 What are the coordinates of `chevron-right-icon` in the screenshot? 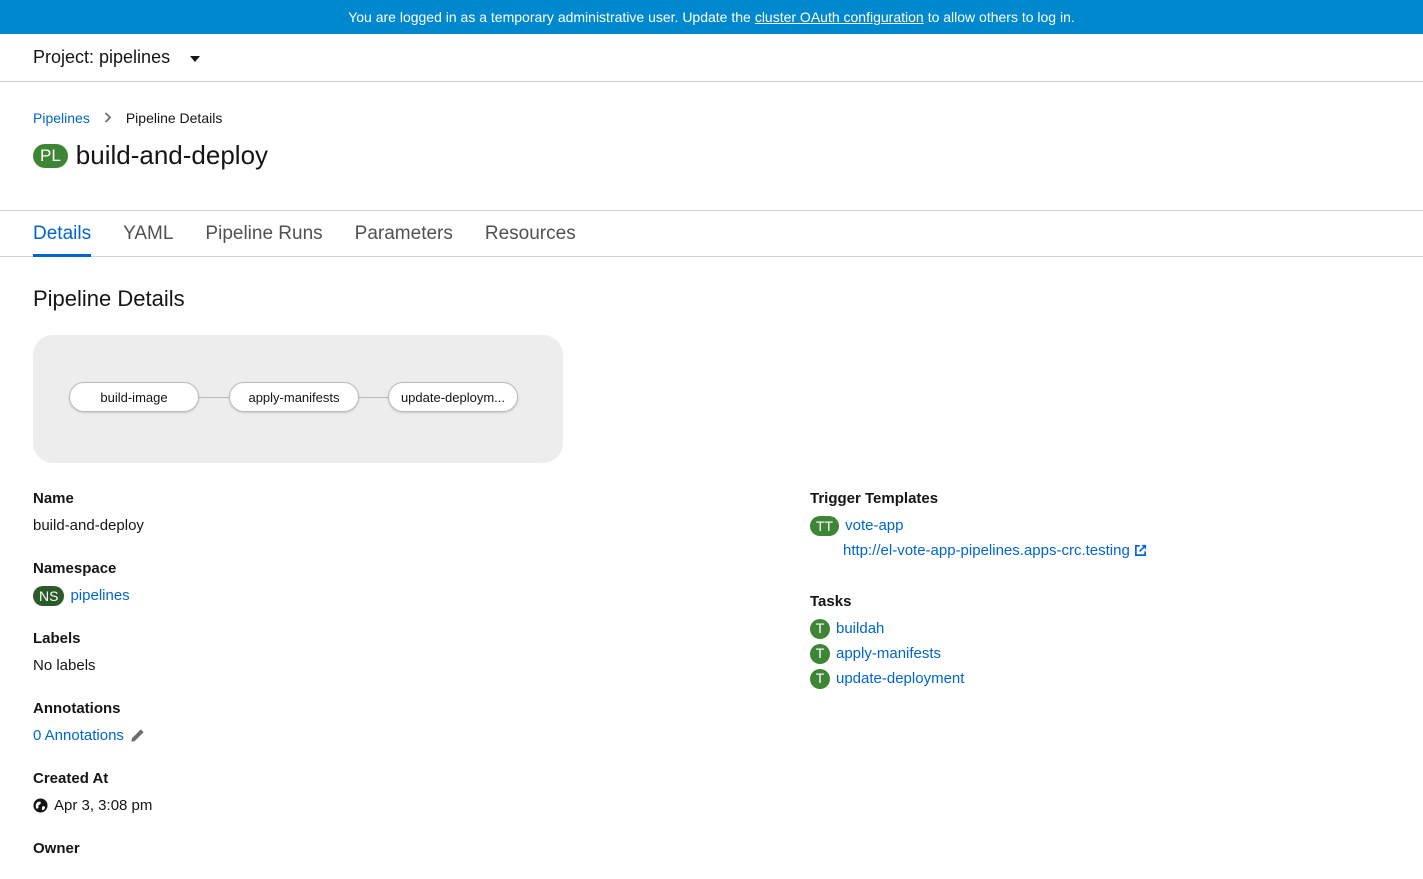 It's located at (108, 118).